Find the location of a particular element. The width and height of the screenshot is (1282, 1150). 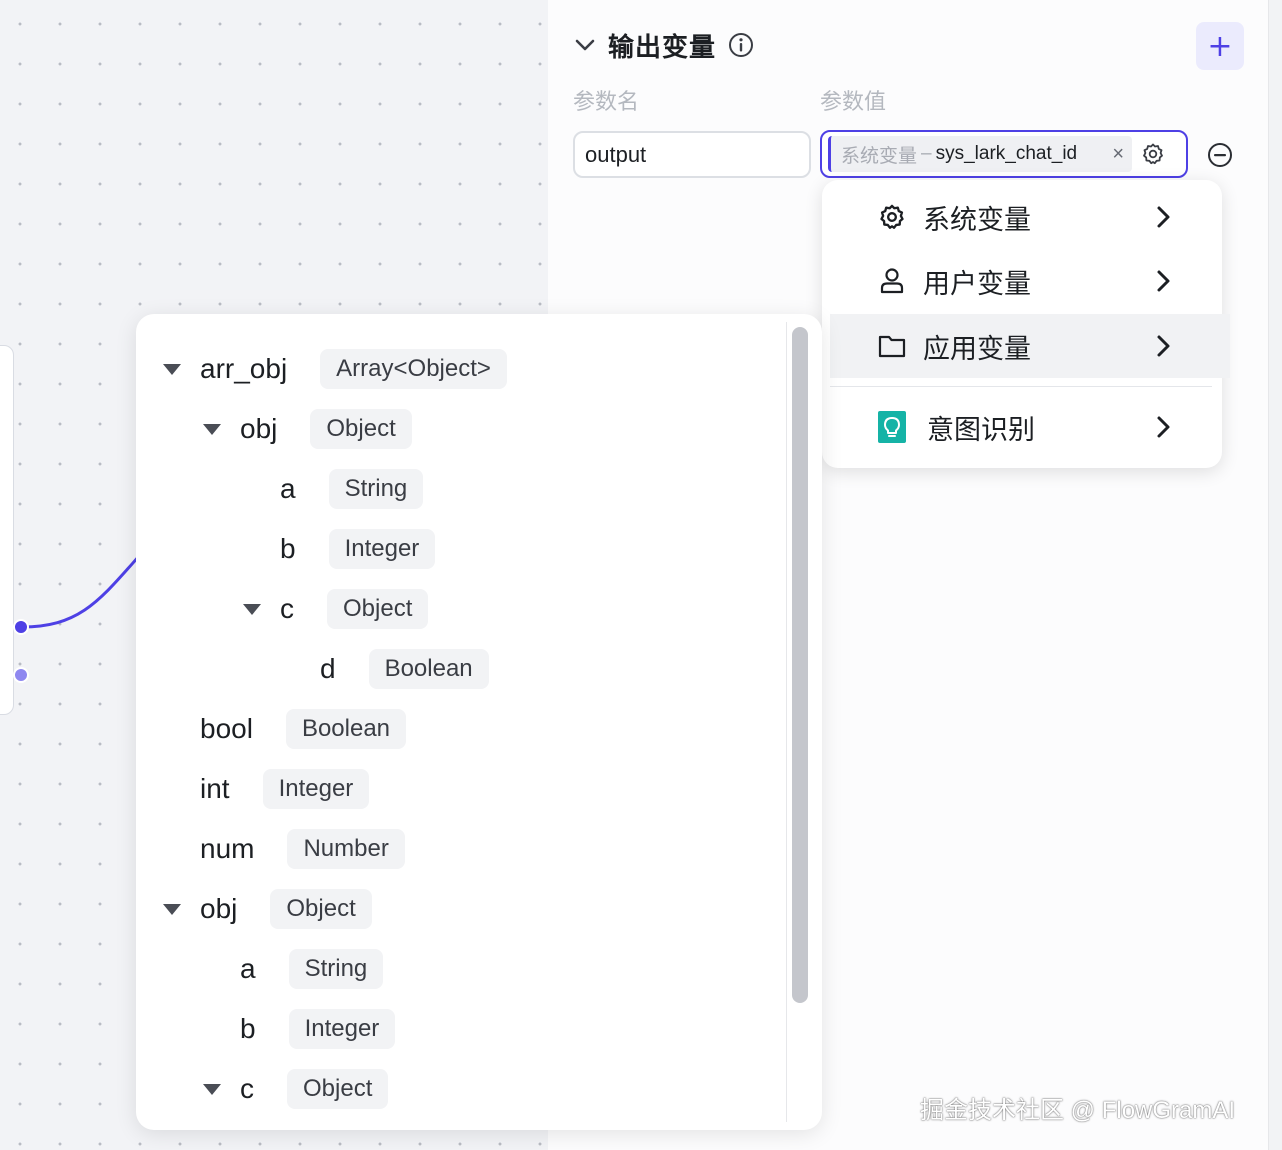

output-section-header: 输出变量 is located at coordinates (664, 45).